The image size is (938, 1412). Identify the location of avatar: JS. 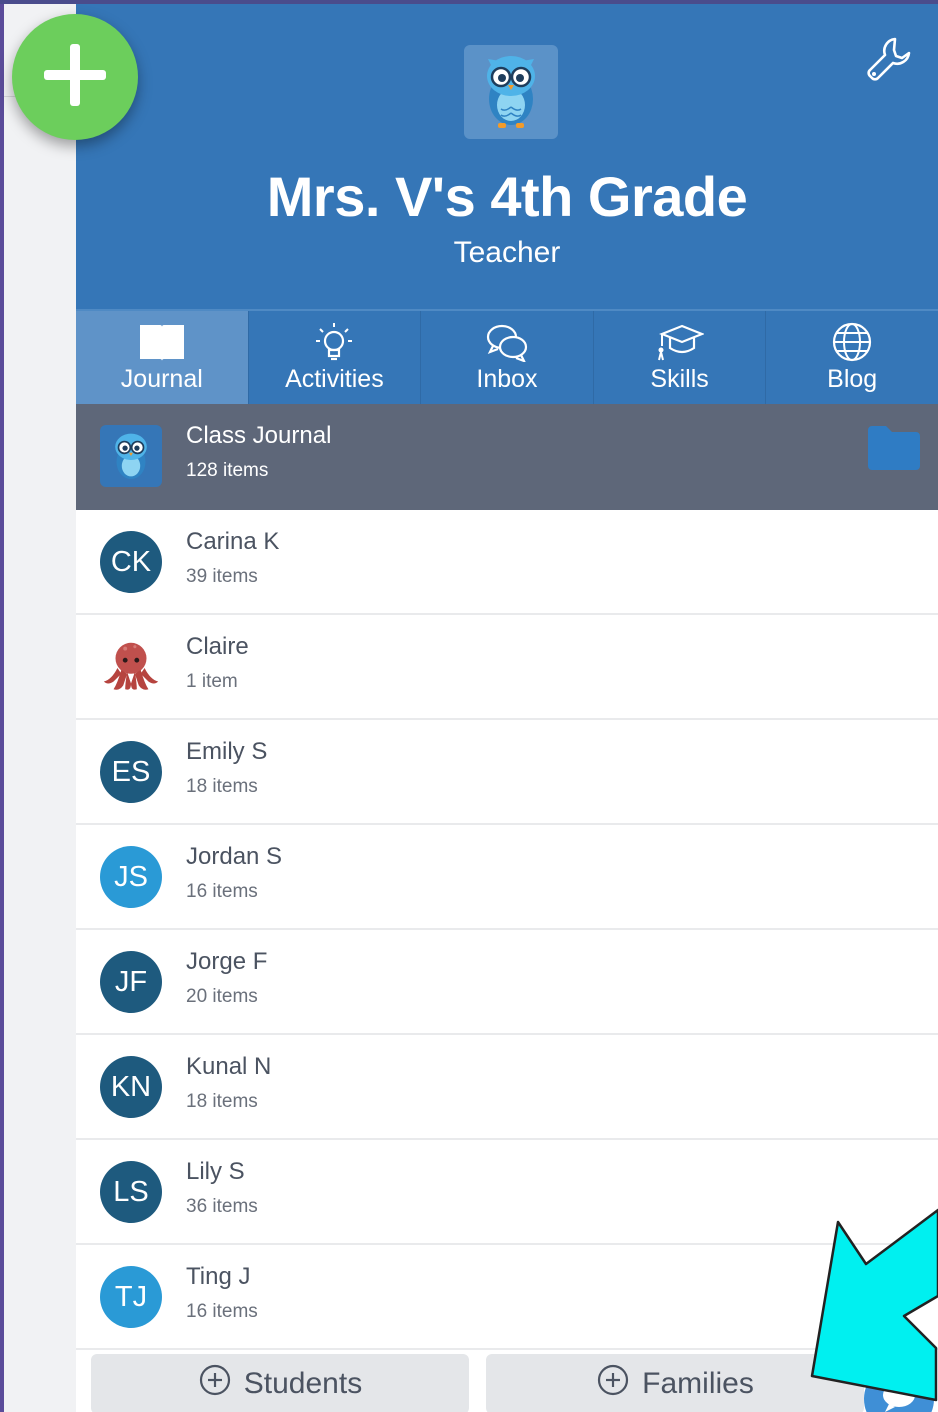
(131, 877).